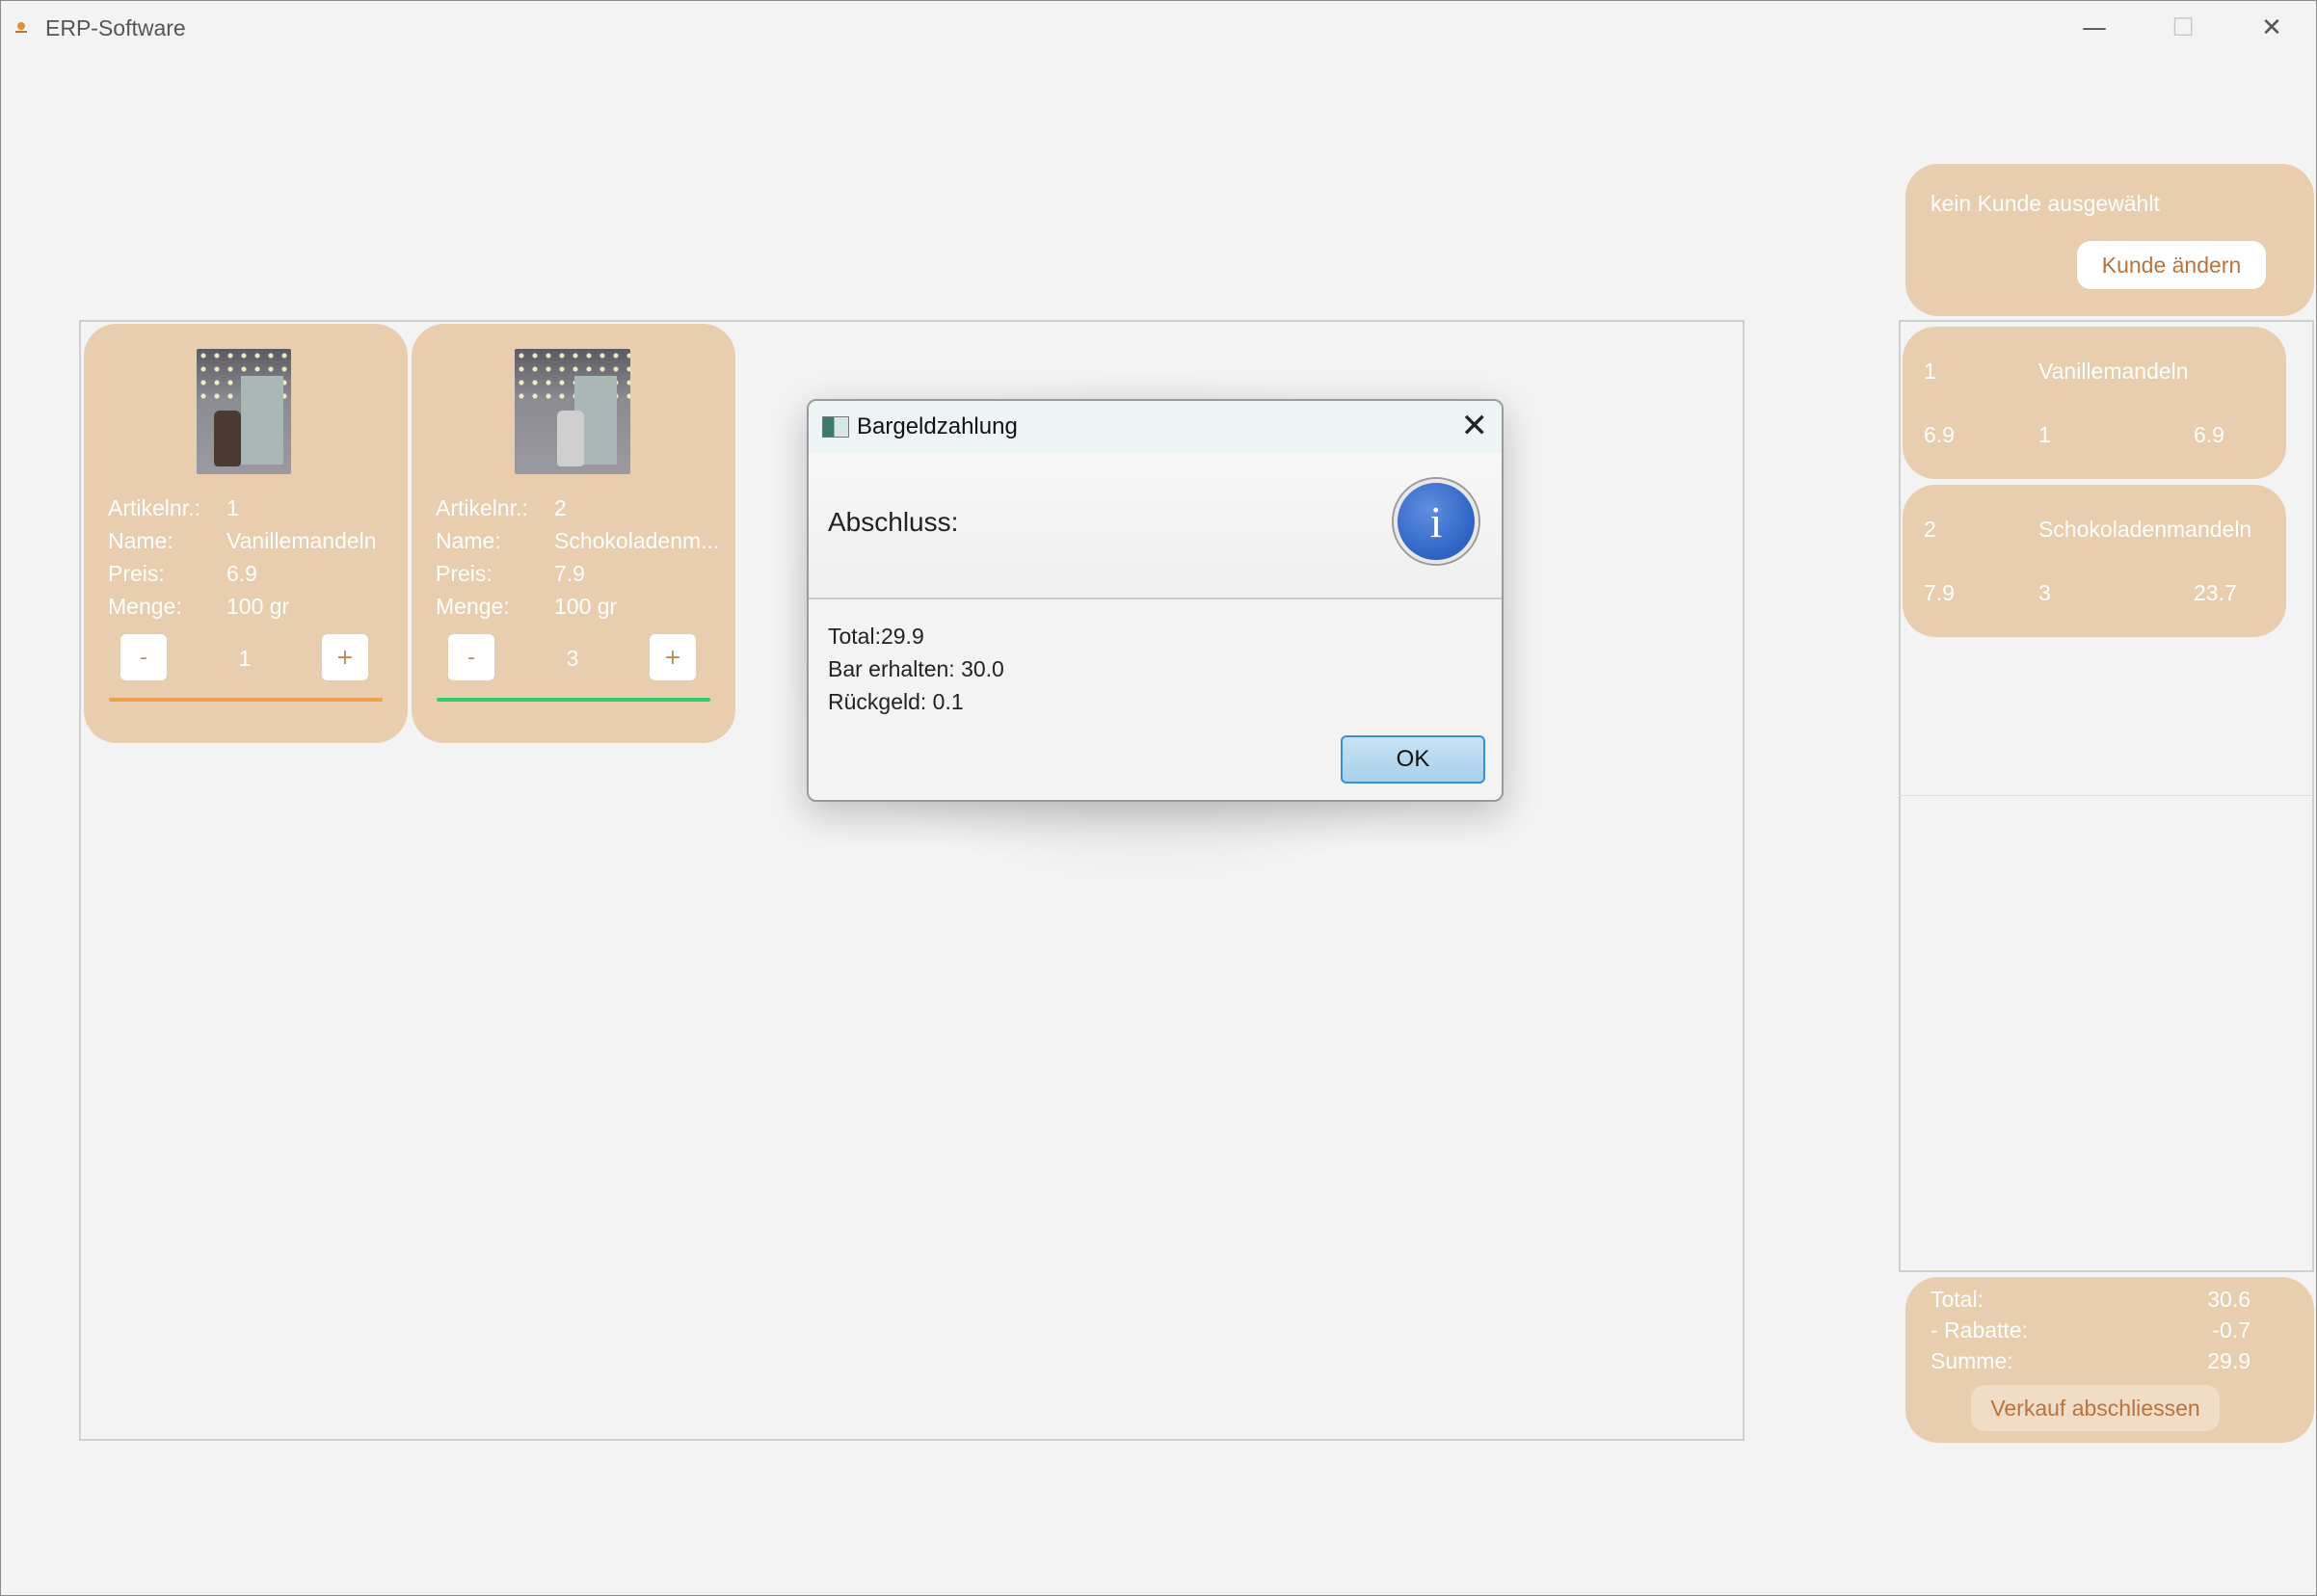 Image resolution: width=2317 pixels, height=1596 pixels. Describe the element at coordinates (1939, 592) in the screenshot. I see `cart-item-price: 7.9` at that location.